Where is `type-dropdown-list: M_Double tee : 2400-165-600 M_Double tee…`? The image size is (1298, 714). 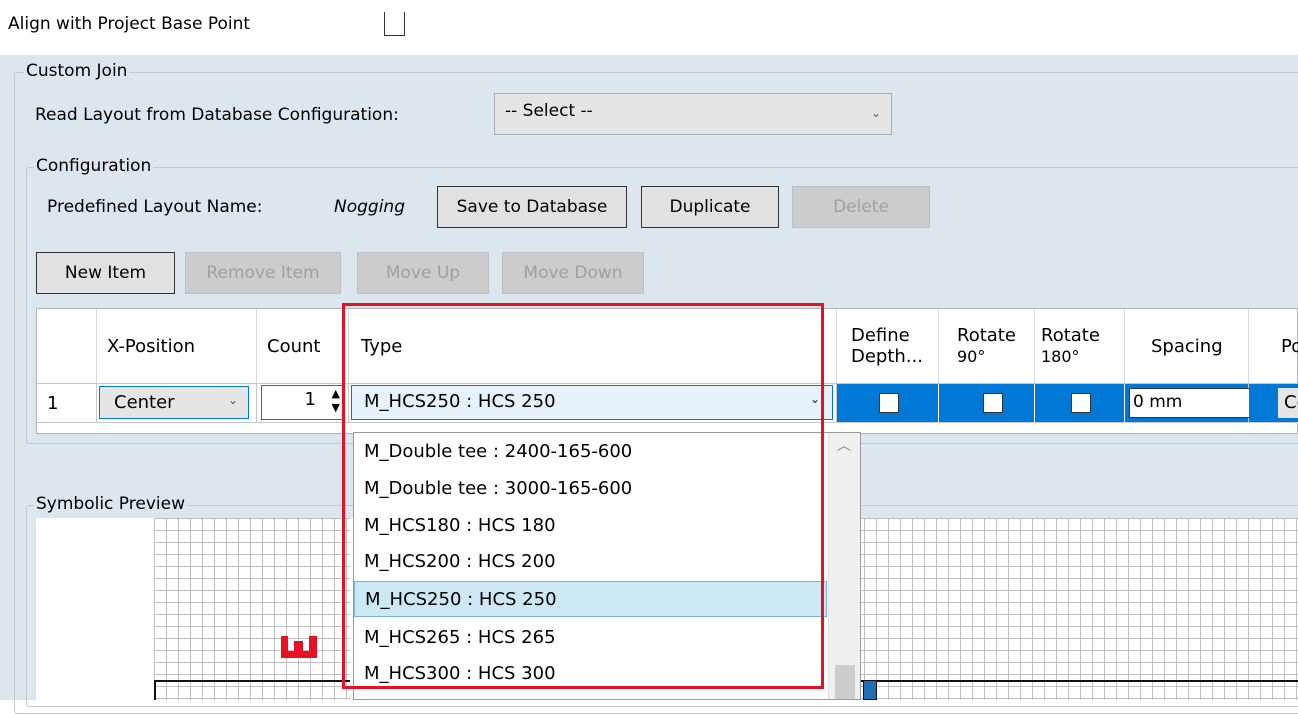 type-dropdown-list: M_Double tee : 2400-165-600 M_Double tee… is located at coordinates (607, 566).